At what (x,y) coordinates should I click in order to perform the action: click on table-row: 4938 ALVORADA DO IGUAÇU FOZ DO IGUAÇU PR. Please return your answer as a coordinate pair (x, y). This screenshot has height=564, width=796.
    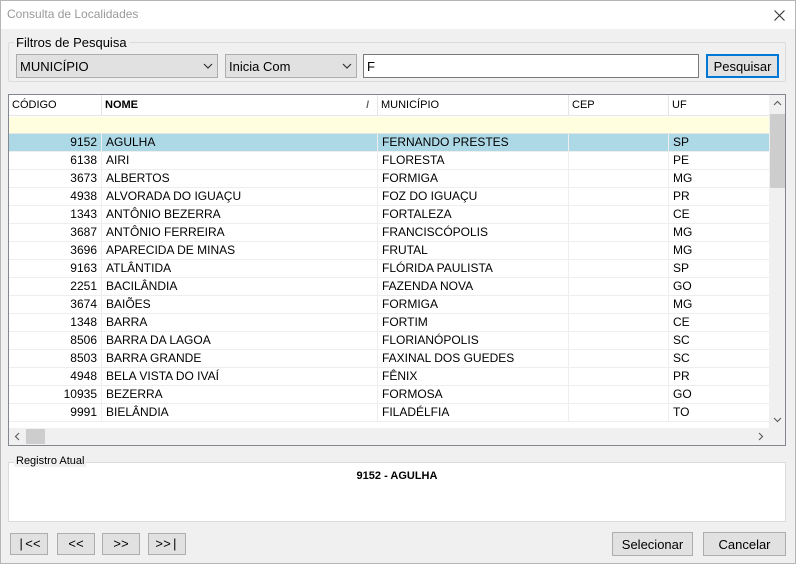
    Looking at the image, I should click on (389, 197).